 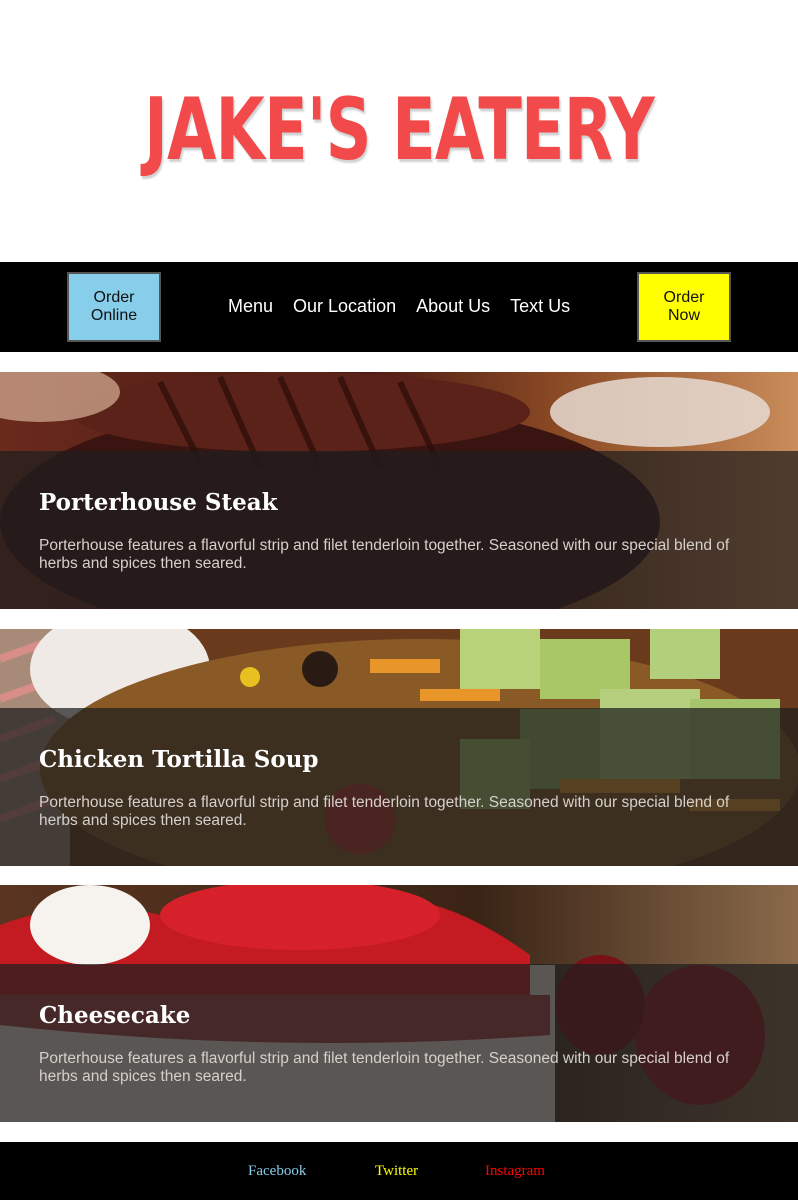 I want to click on order-now-label: Order Now, so click(x=684, y=306).